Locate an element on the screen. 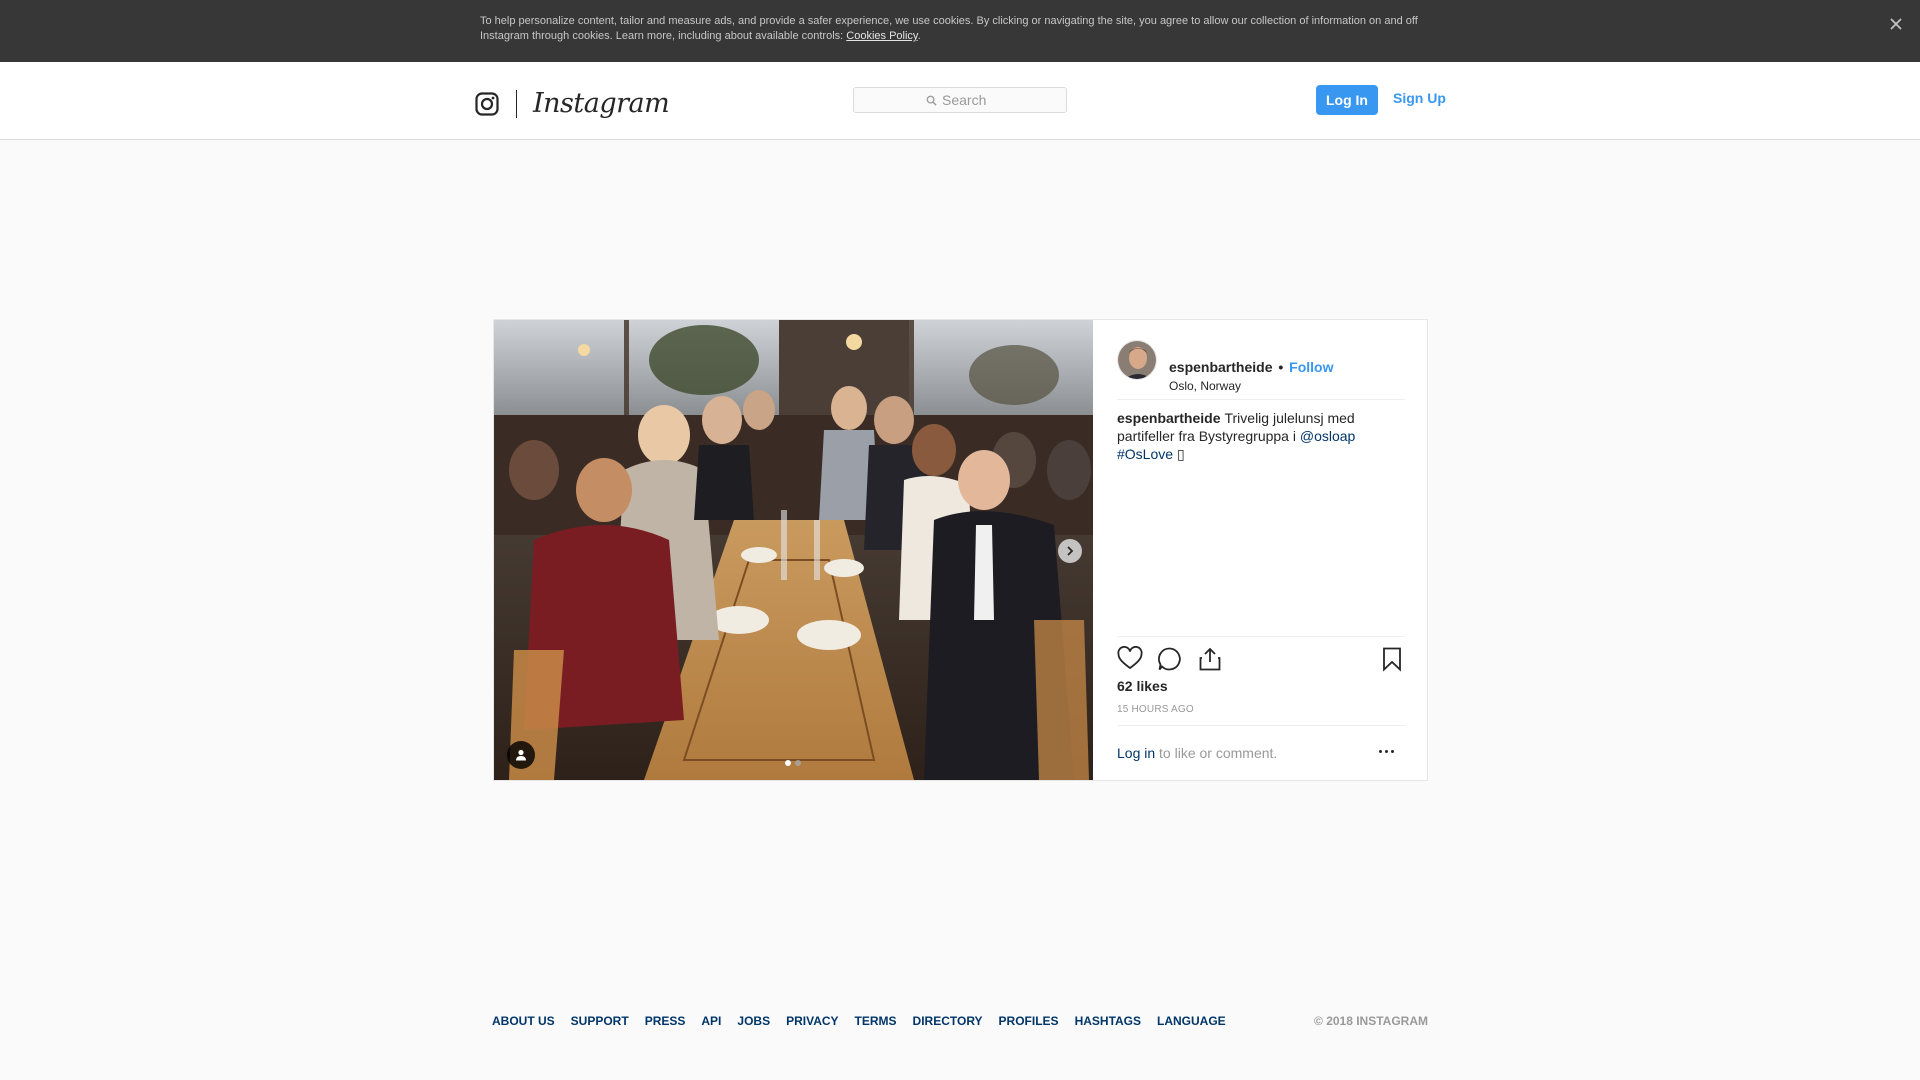  carousel-indicator is located at coordinates (793, 763).